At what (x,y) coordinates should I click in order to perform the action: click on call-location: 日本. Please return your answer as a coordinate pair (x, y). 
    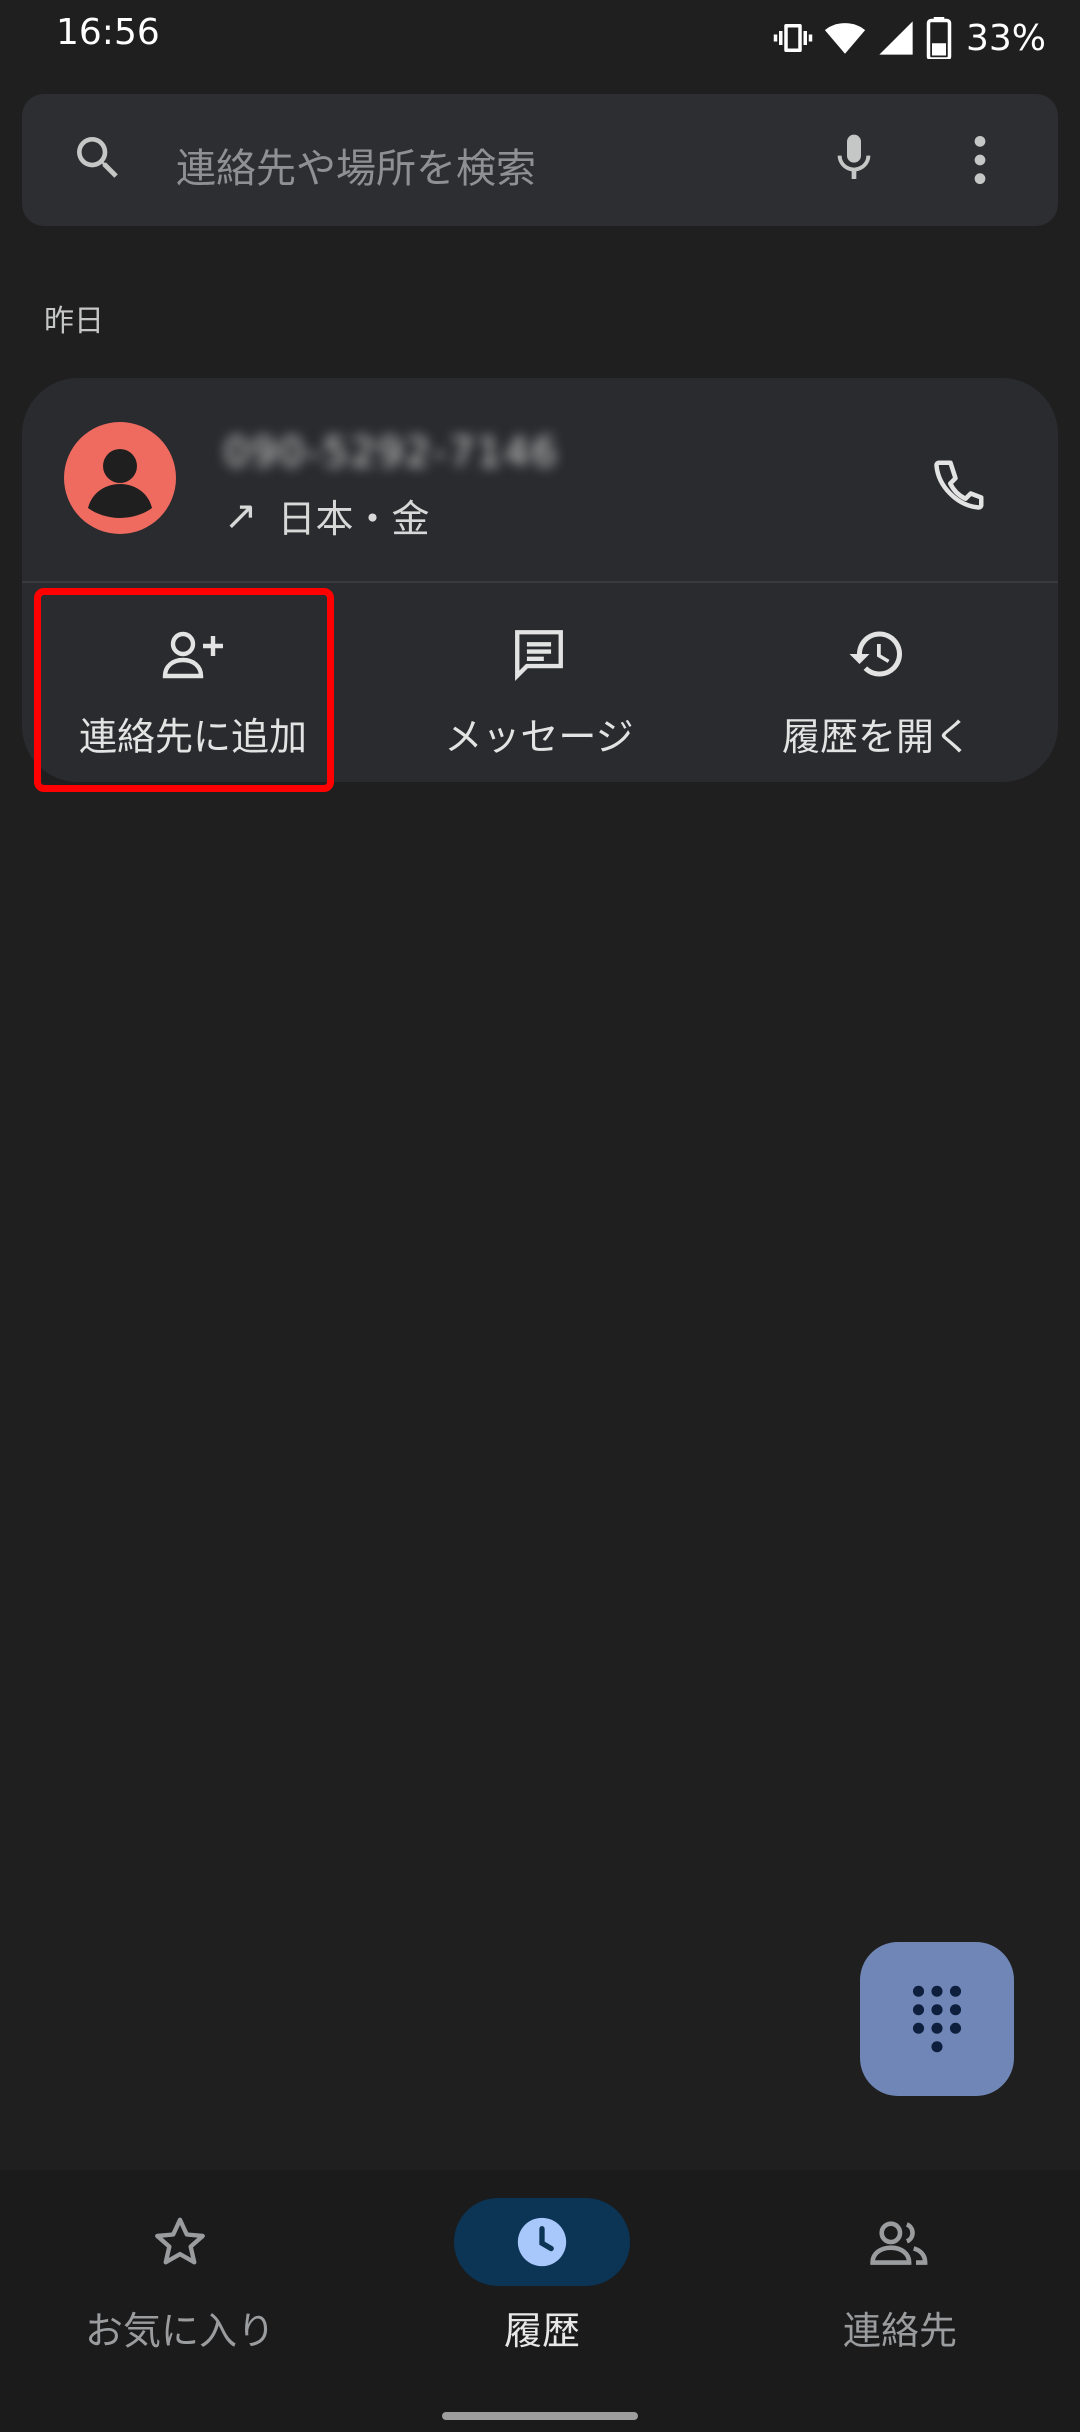
    Looking at the image, I should click on (315, 519).